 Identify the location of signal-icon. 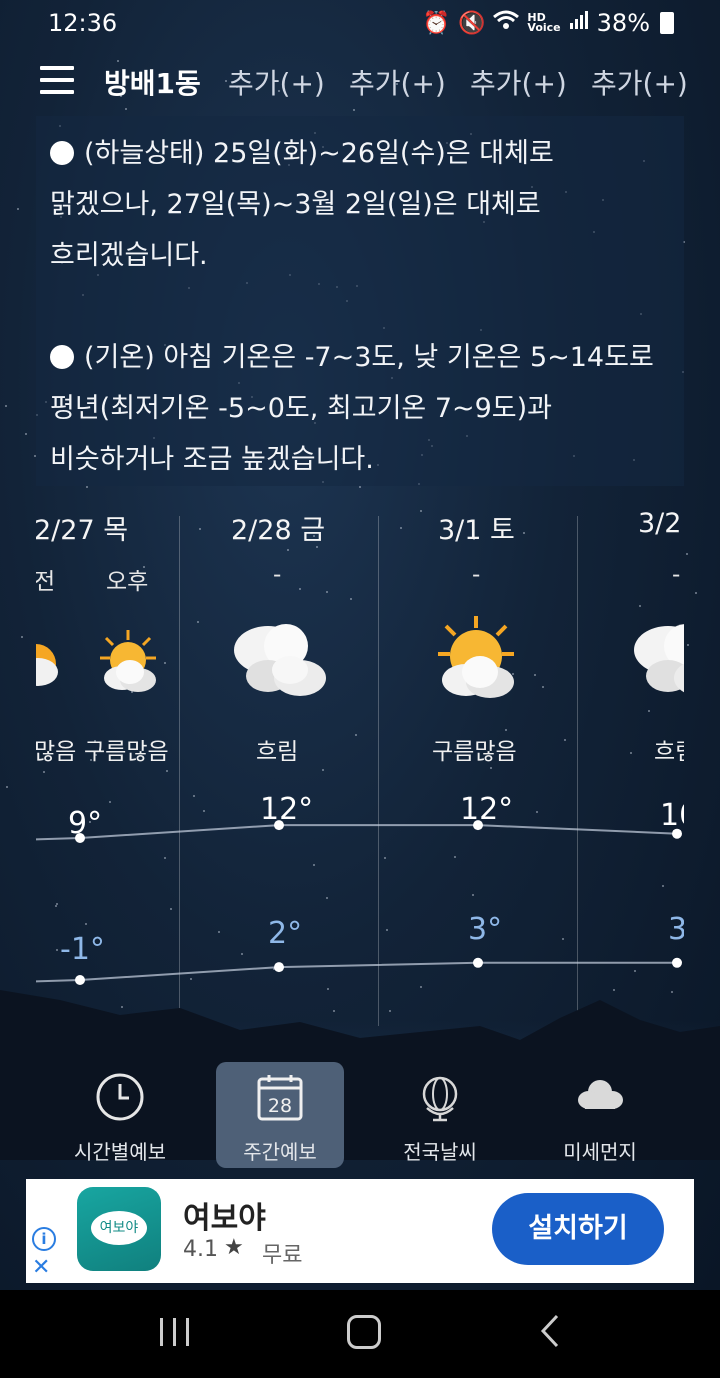
(579, 23).